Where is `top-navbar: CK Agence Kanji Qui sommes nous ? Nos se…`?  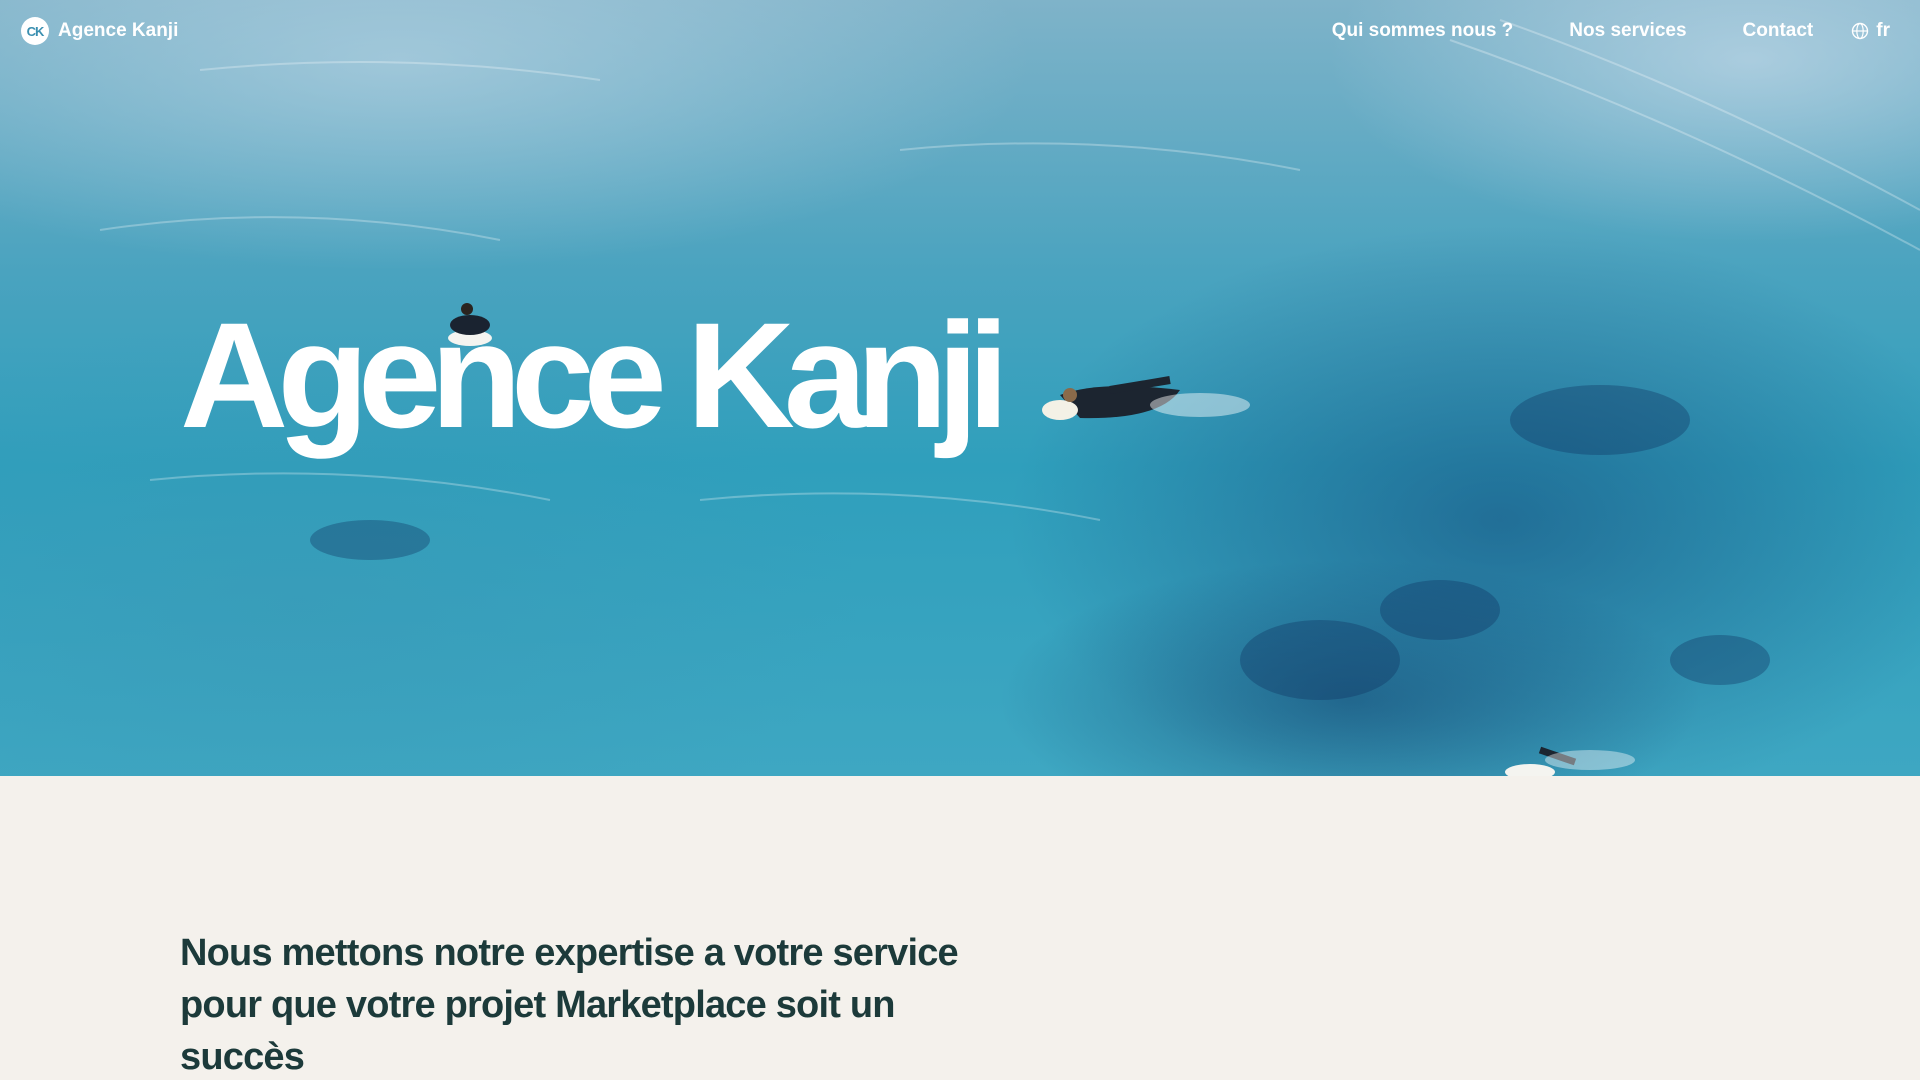 top-navbar: CK Agence Kanji Qui sommes nous ? Nos se… is located at coordinates (960, 32).